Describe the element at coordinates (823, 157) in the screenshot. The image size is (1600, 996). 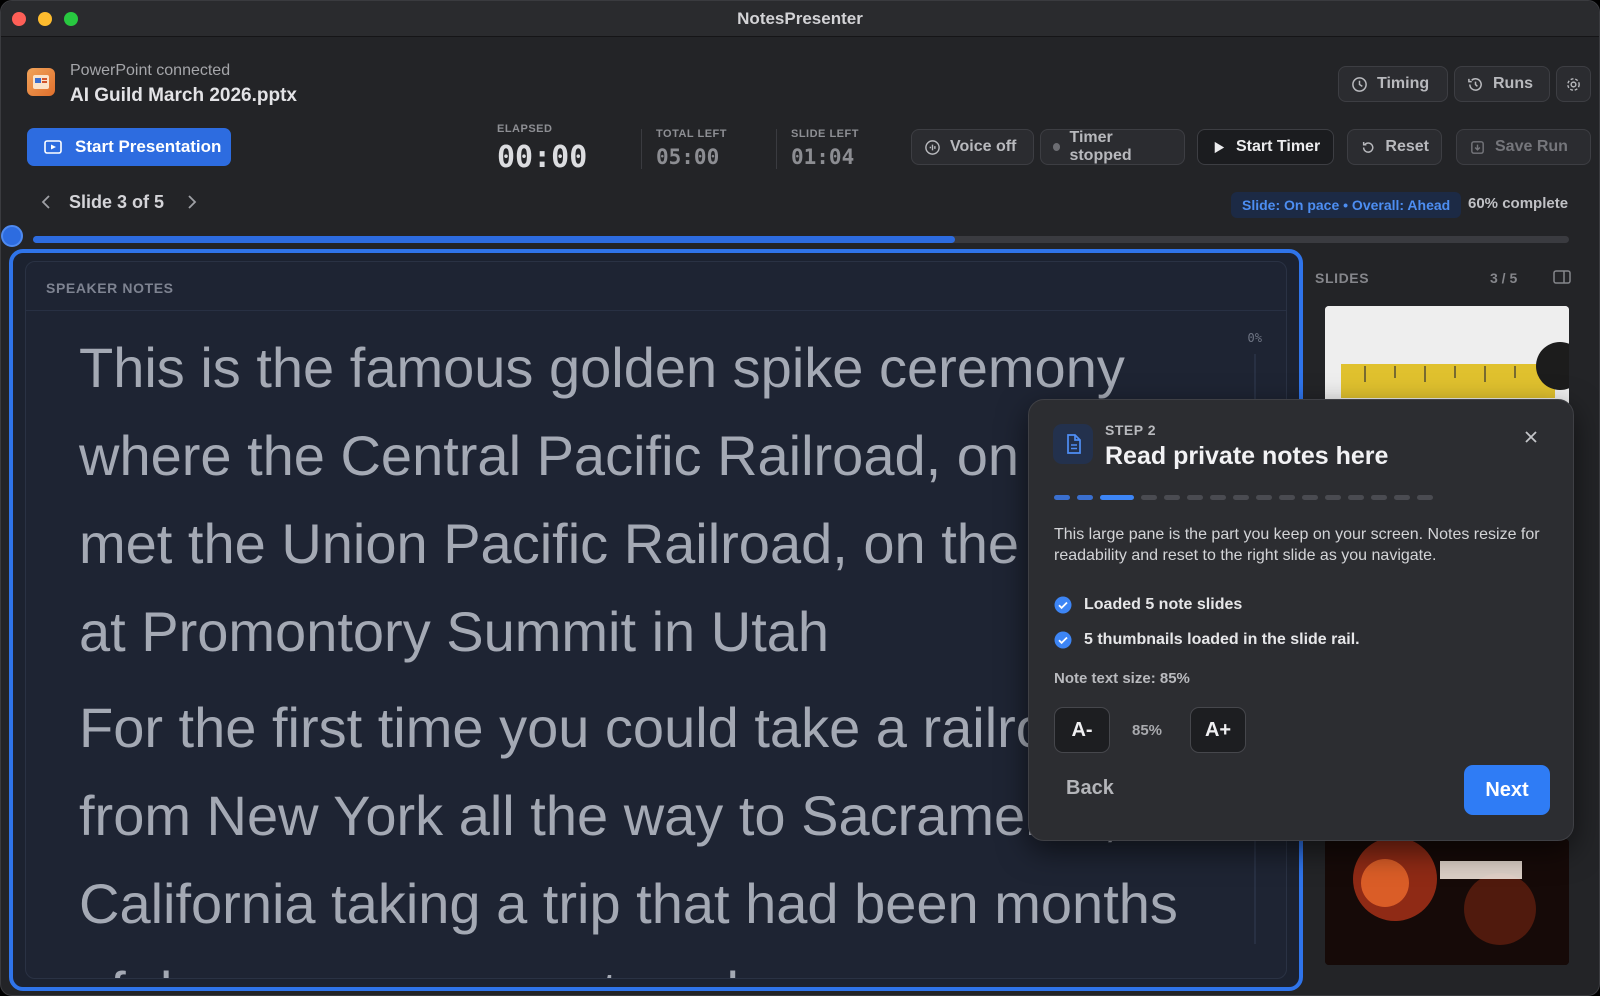
I see `slide-left-value: 01:04` at that location.